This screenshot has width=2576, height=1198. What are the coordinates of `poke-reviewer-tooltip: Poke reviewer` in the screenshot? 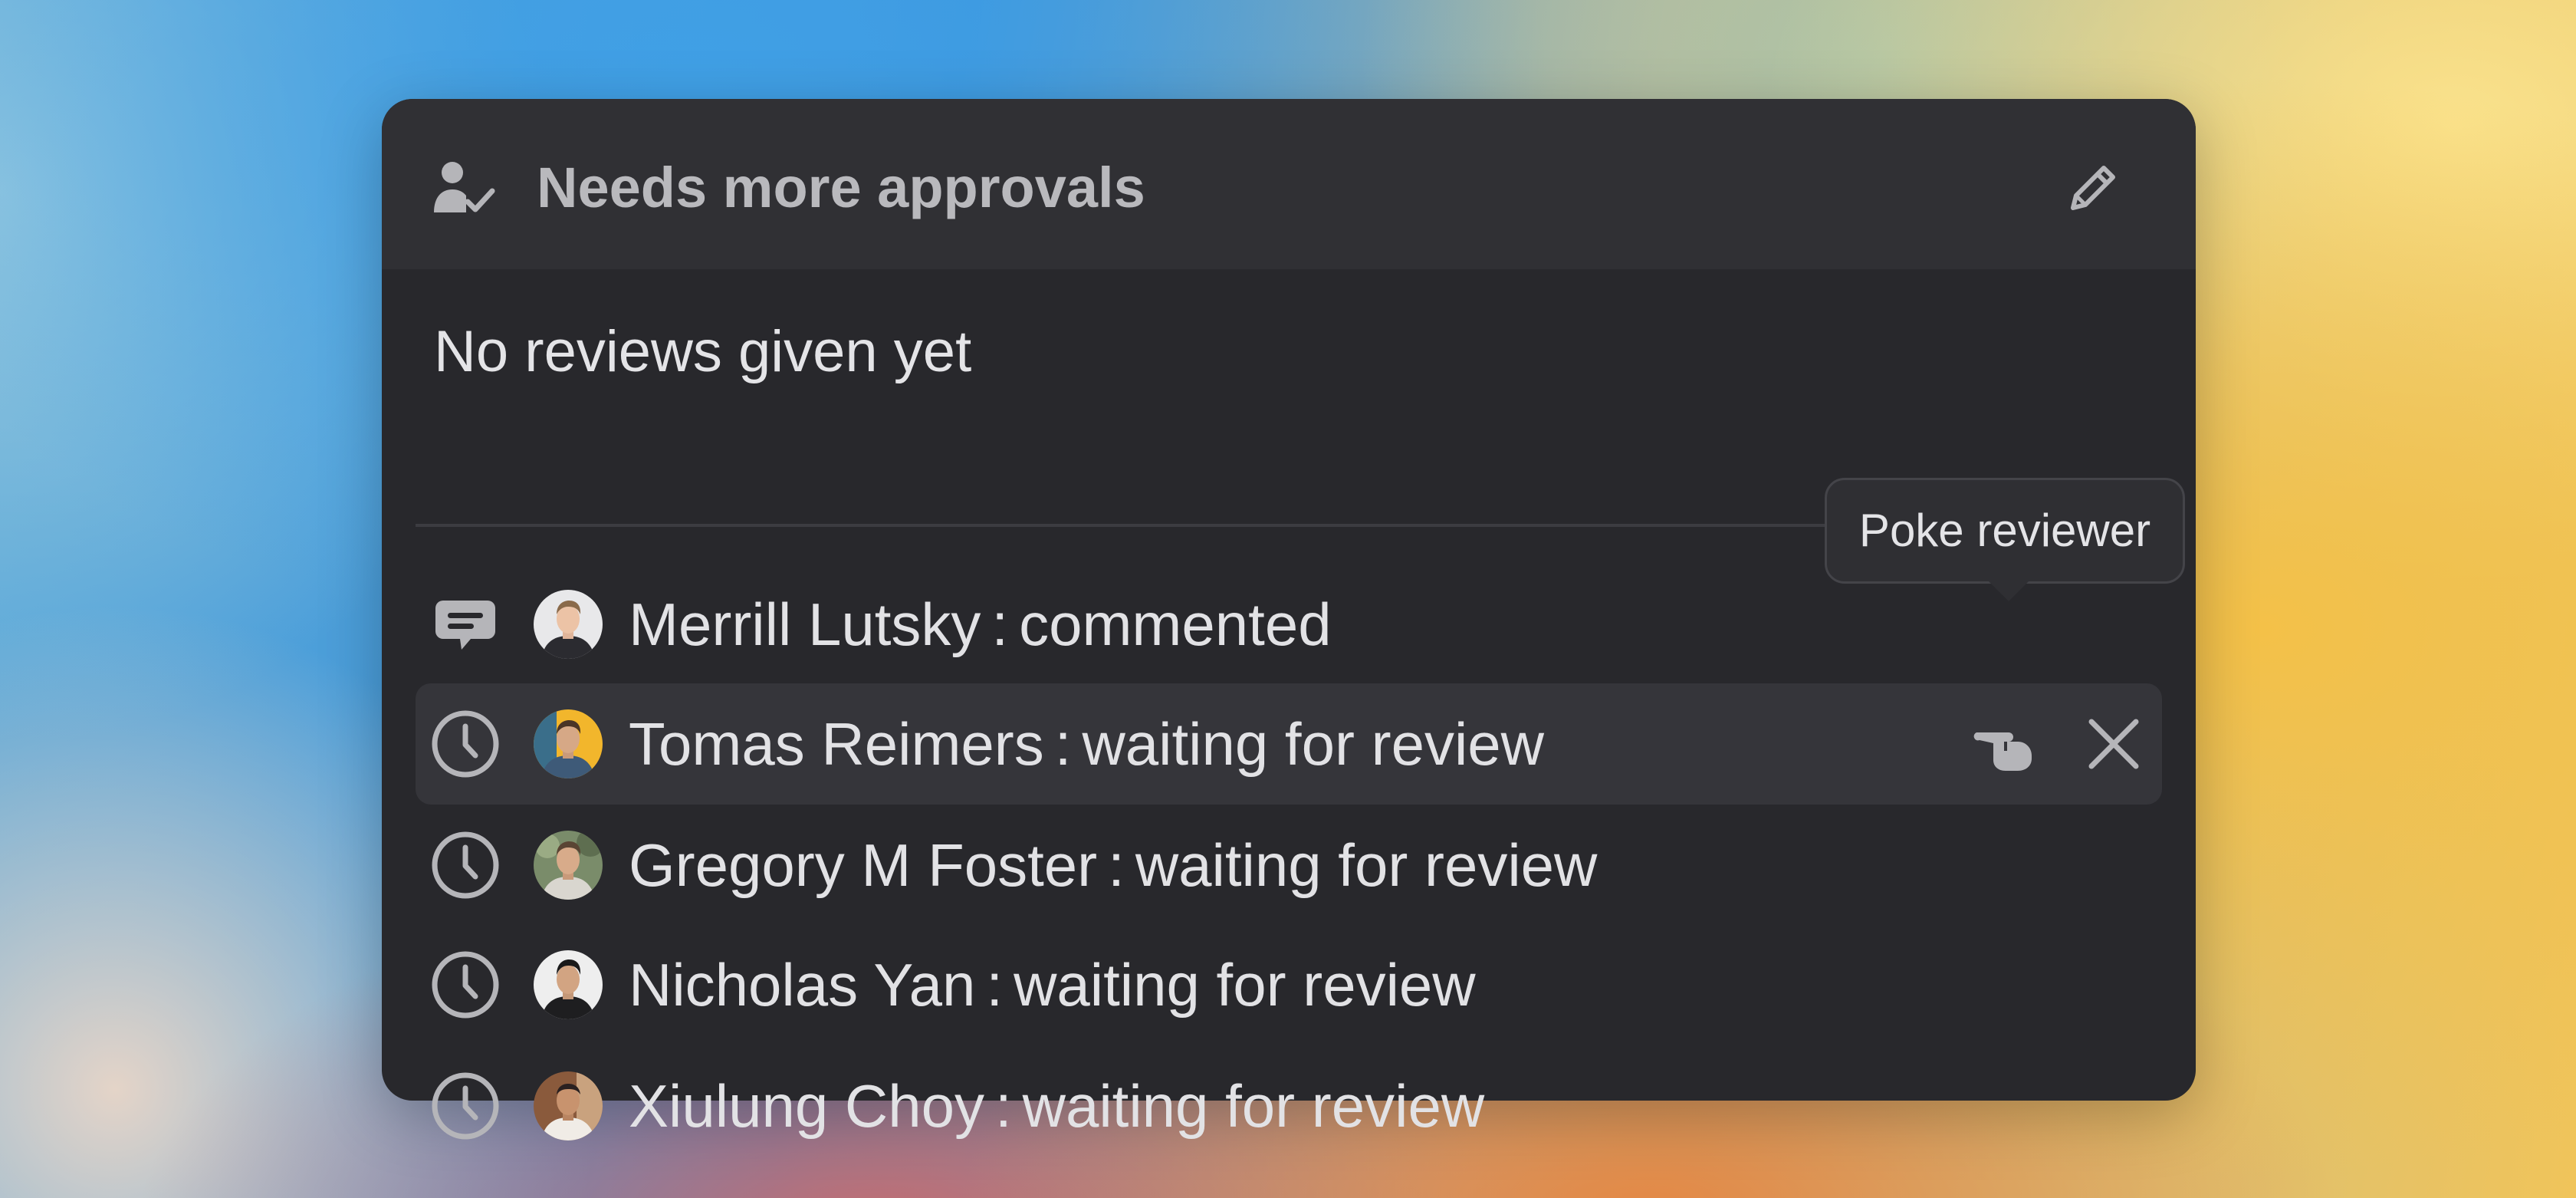 It's located at (2005, 531).